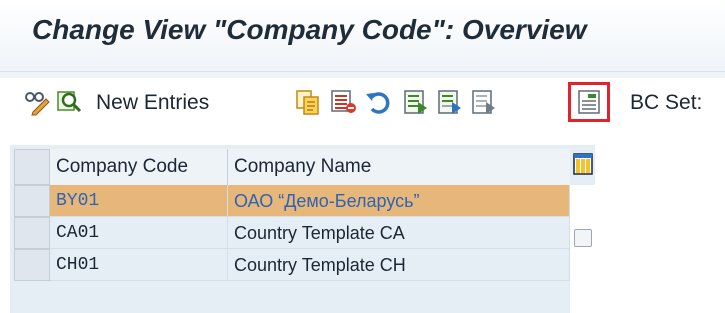 Image resolution: width=725 pixels, height=313 pixels. Describe the element at coordinates (589, 102) in the screenshot. I see `detail-button-highlight` at that location.